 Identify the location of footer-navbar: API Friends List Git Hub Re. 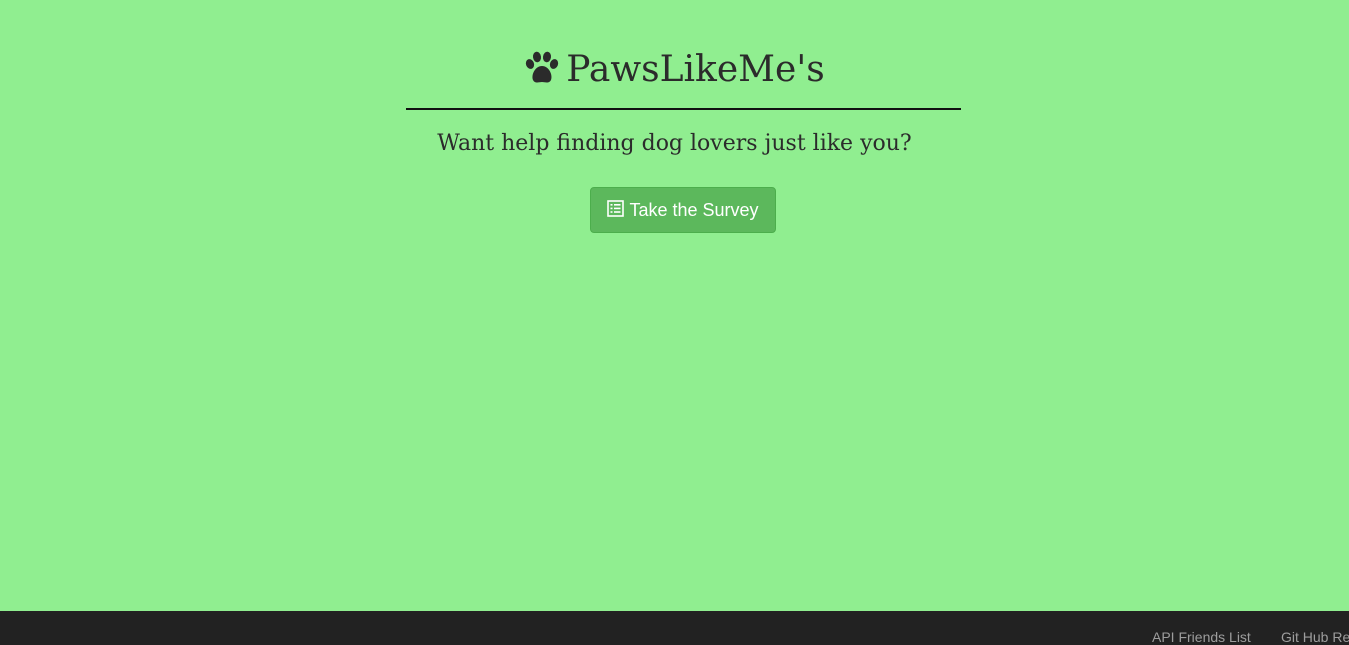
(674, 628).